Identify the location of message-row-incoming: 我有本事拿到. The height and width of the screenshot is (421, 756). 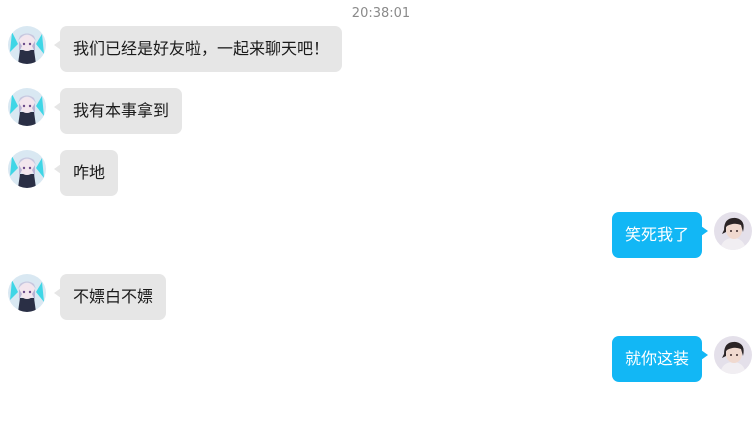
(108, 112).